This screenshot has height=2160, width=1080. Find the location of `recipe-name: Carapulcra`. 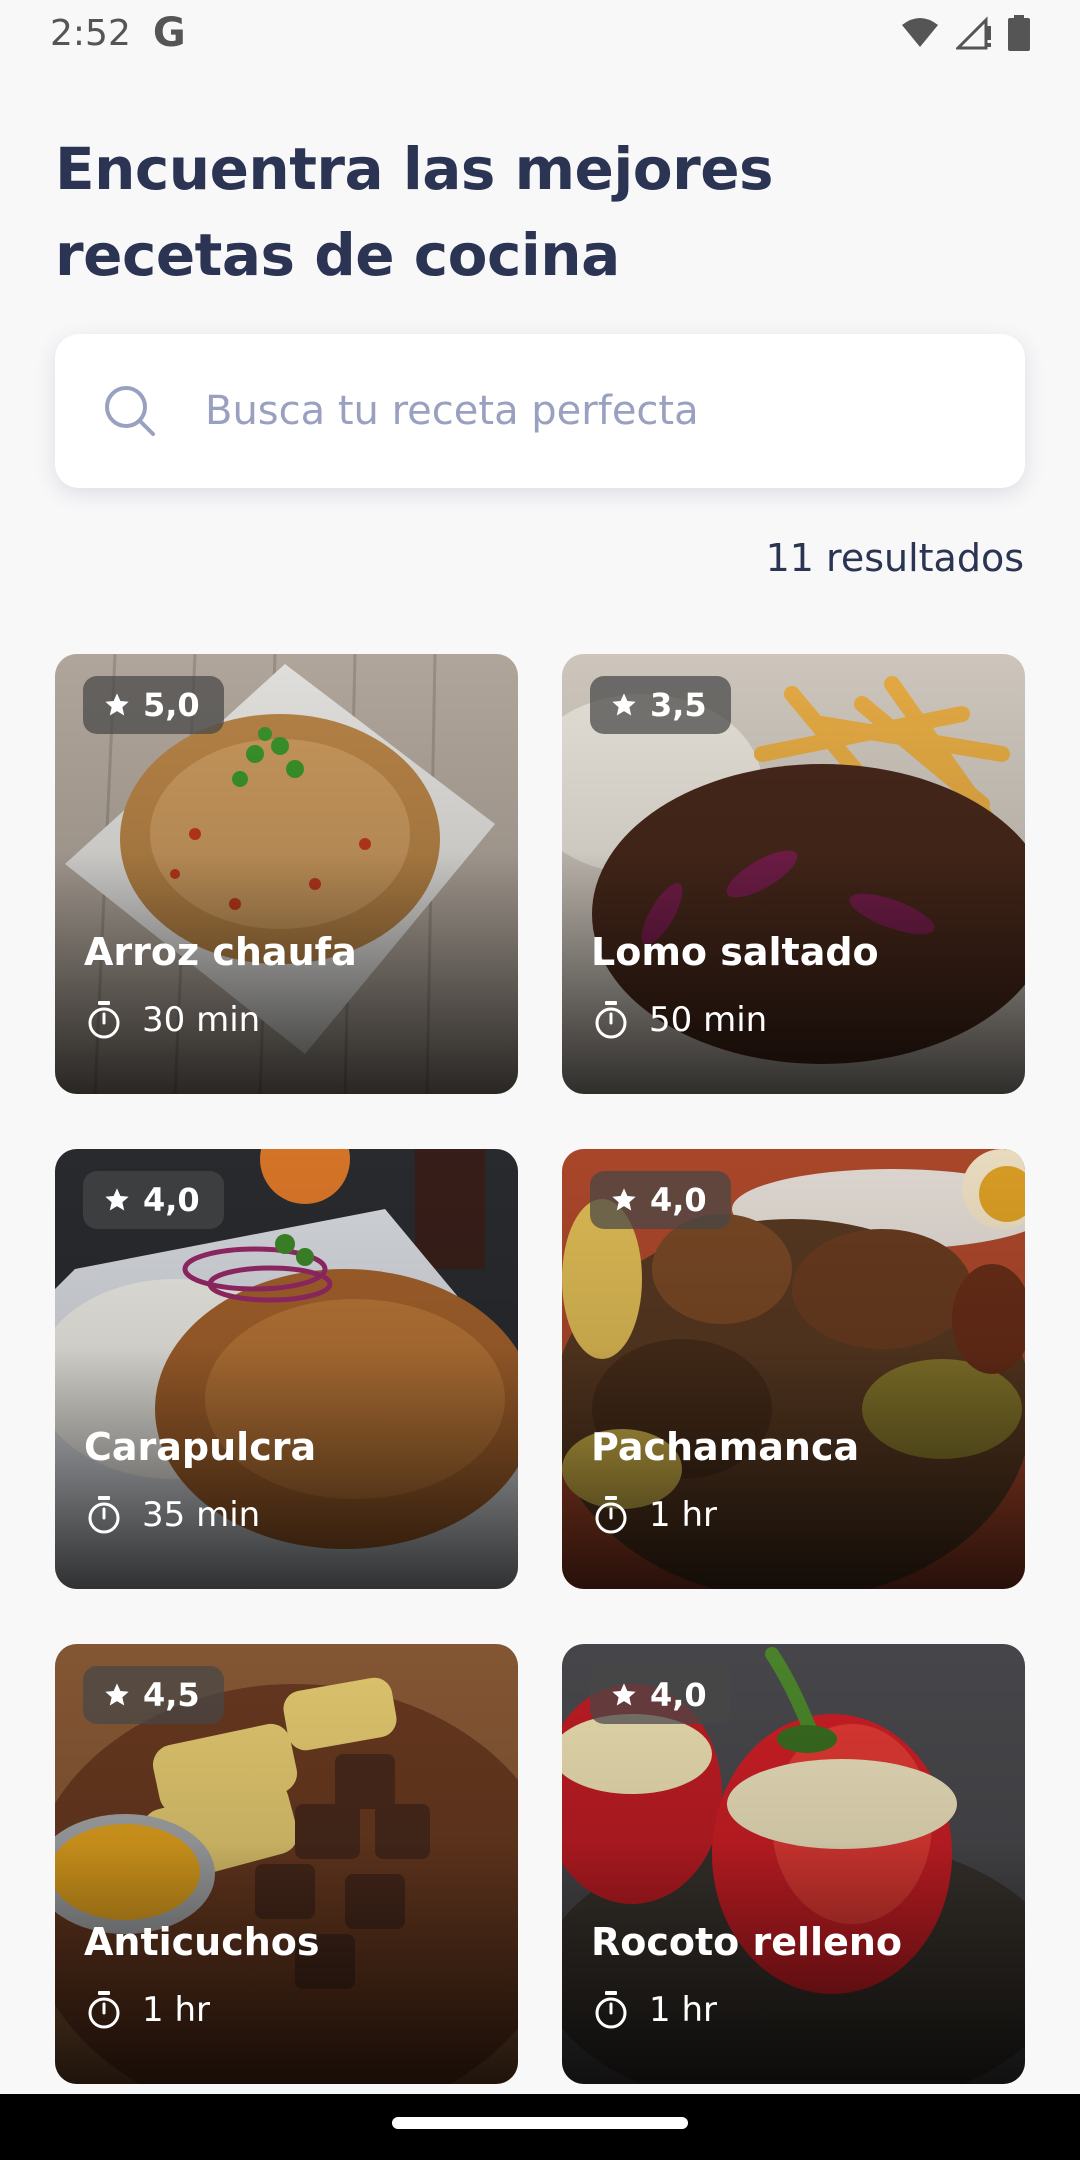

recipe-name: Carapulcra is located at coordinates (200, 1447).